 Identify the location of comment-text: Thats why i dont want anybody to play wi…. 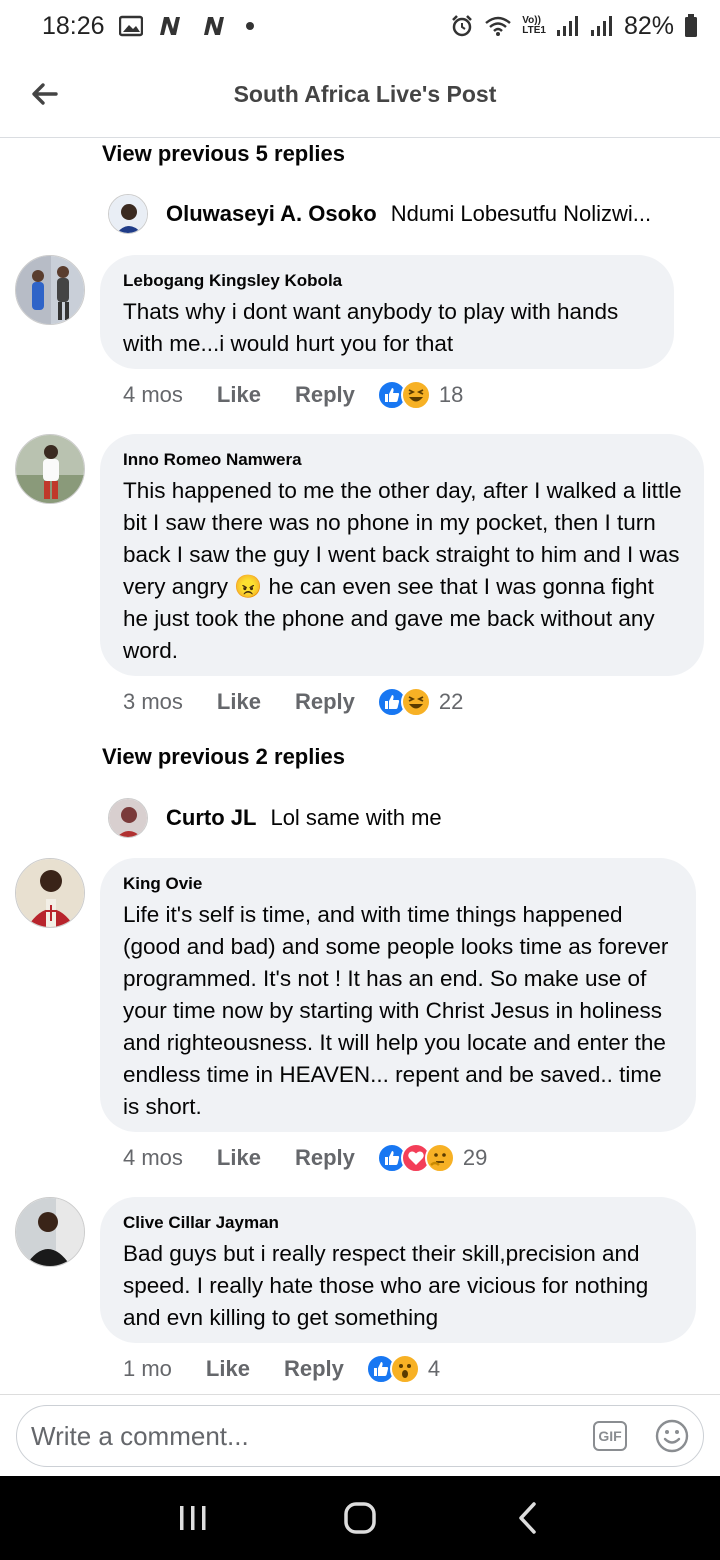
(371, 327).